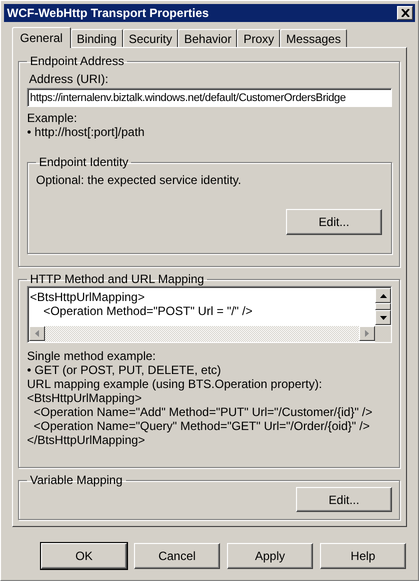  What do you see at coordinates (92, 356) in the screenshot?
I see `help-text: Single method example:` at bounding box center [92, 356].